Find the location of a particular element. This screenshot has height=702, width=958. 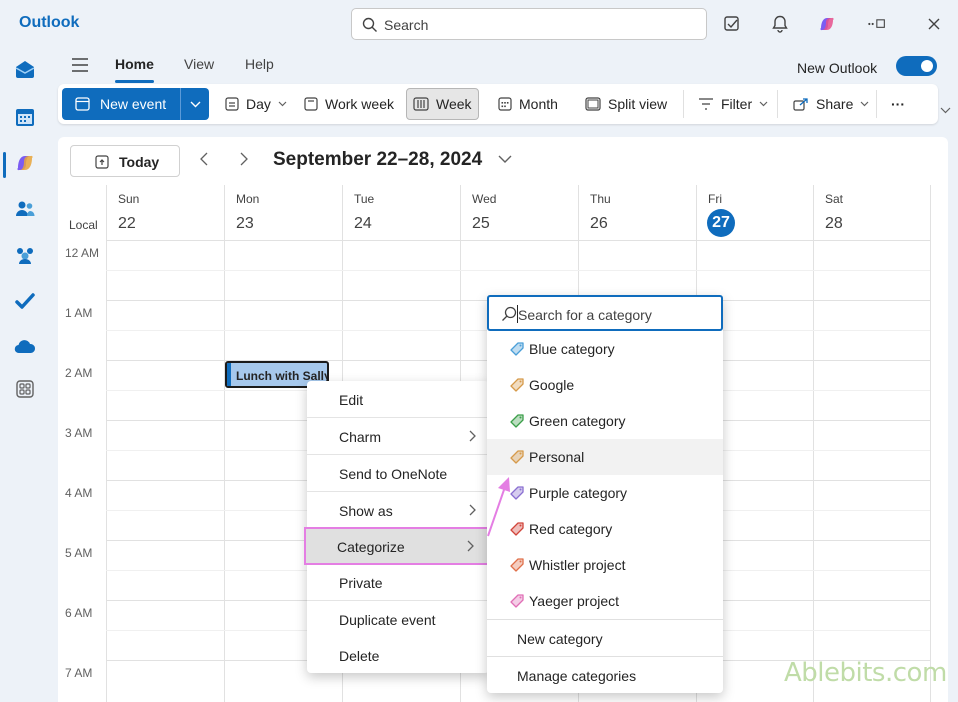

hour-label: 5 AM is located at coordinates (79, 553).